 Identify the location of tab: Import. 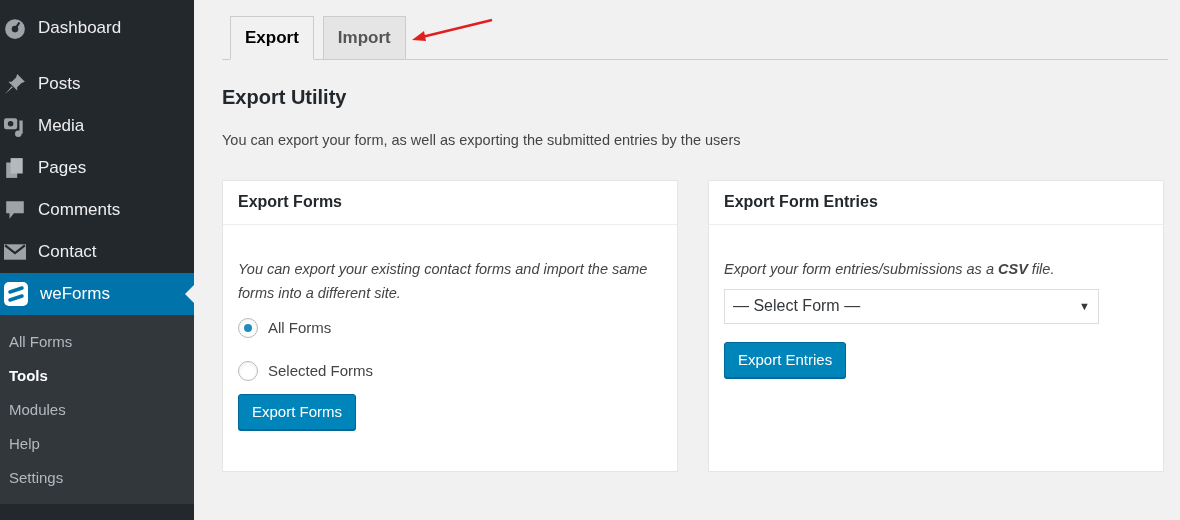
(364, 38).